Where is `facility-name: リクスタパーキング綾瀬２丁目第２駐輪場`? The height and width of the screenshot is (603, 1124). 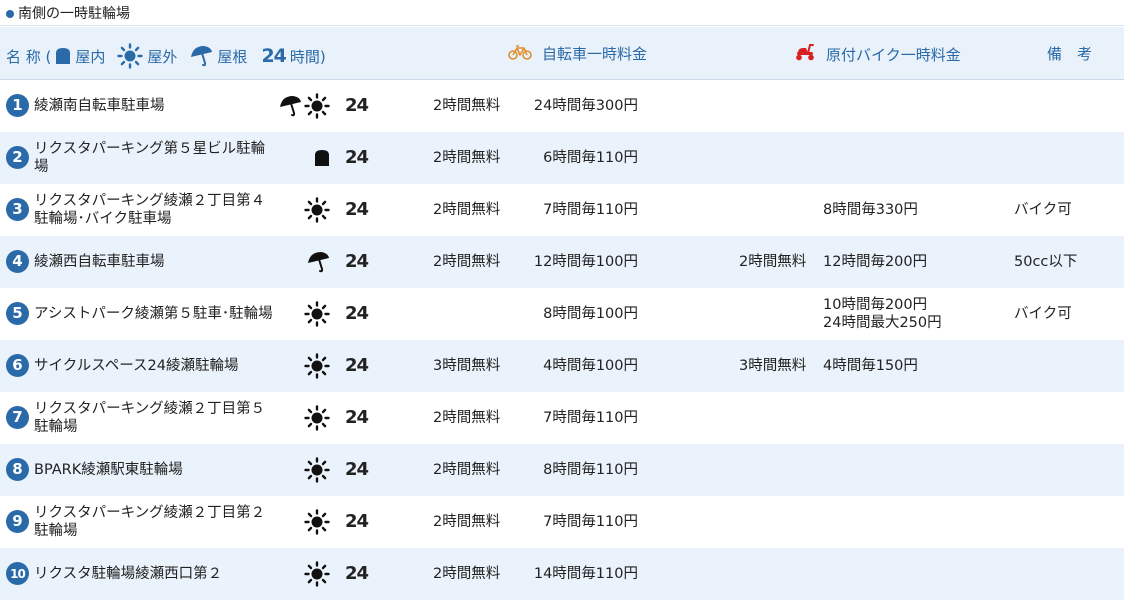 facility-name: リクスタパーキング綾瀬２丁目第２駐輪場 is located at coordinates (150, 522).